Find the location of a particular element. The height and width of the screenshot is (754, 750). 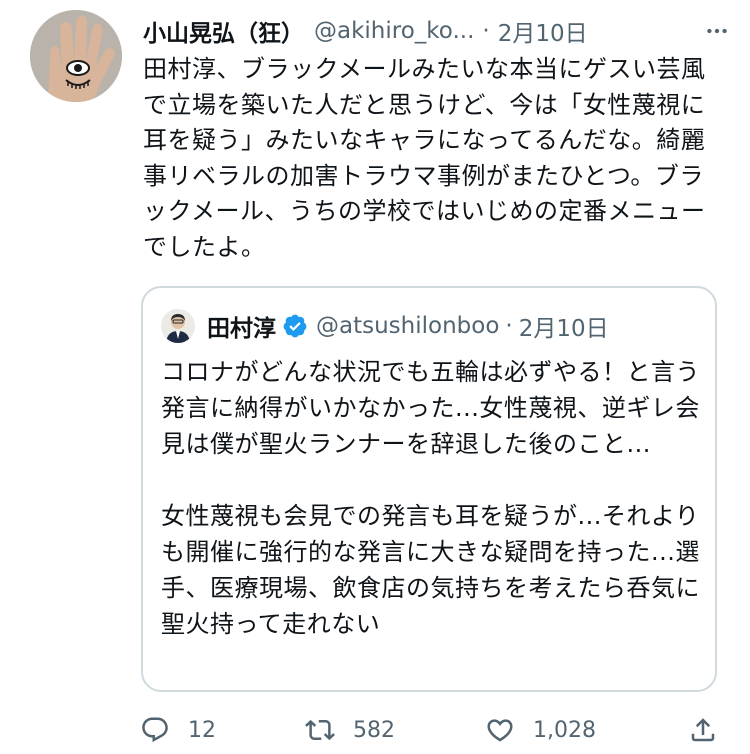

heart-icon is located at coordinates (500, 730).